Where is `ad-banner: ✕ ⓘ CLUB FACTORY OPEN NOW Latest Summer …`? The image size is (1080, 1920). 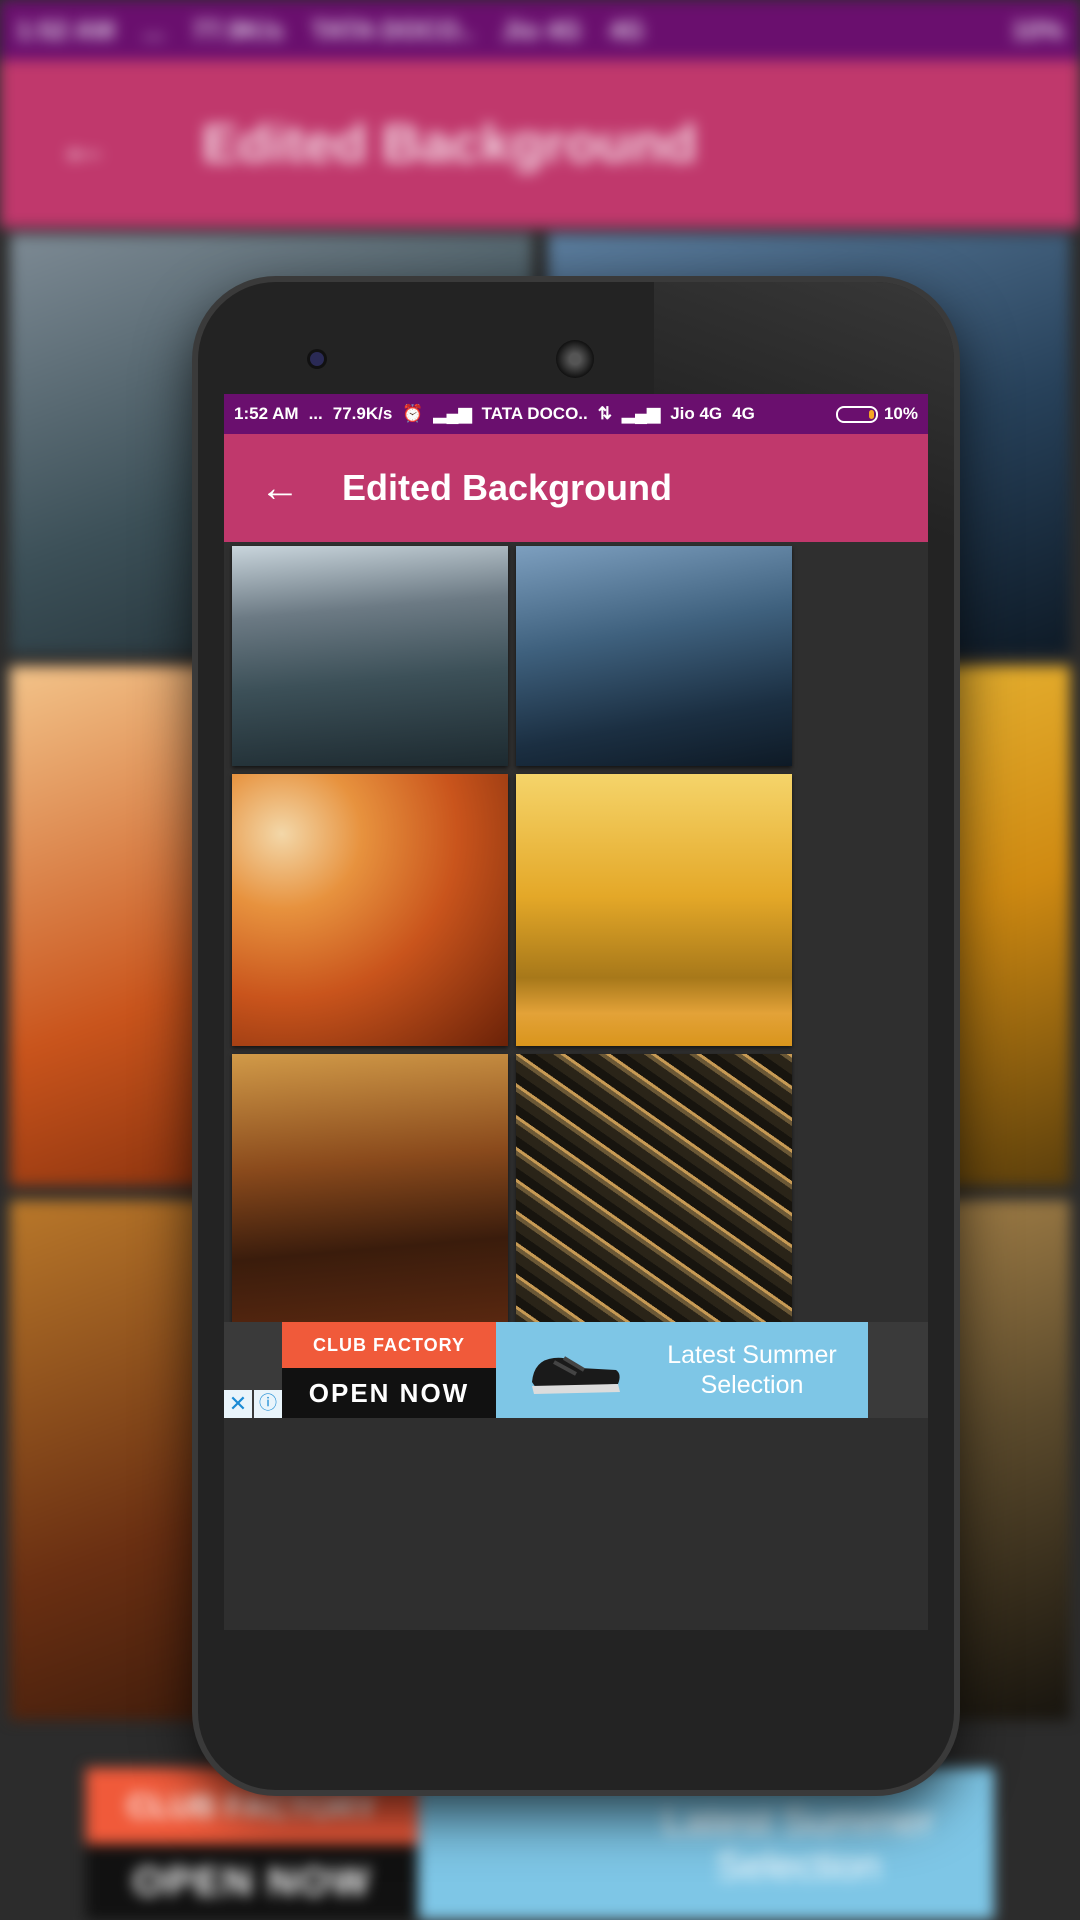 ad-banner: ✕ ⓘ CLUB FACTORY OPEN NOW Latest Summer … is located at coordinates (576, 1370).